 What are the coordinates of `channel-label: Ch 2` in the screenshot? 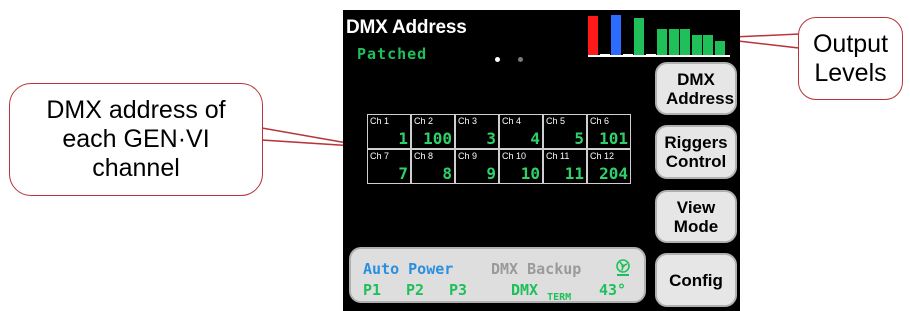 It's located at (424, 121).